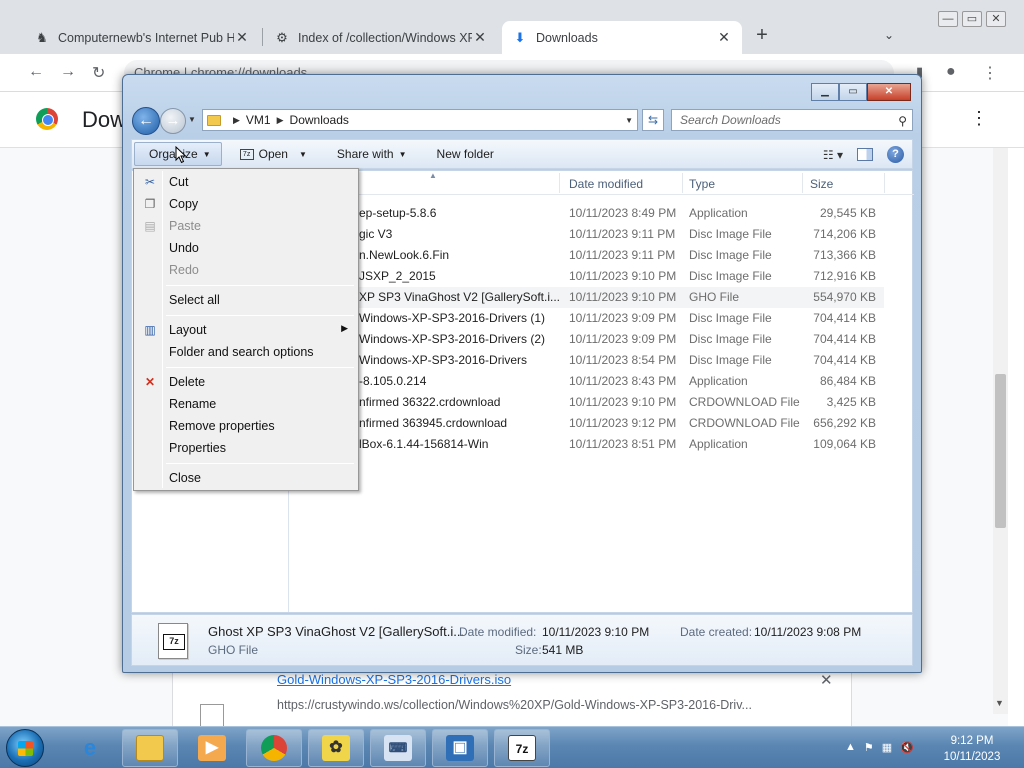 The height and width of the screenshot is (768, 1024). Describe the element at coordinates (702, 184) in the screenshot. I see `column-type: Type` at that location.